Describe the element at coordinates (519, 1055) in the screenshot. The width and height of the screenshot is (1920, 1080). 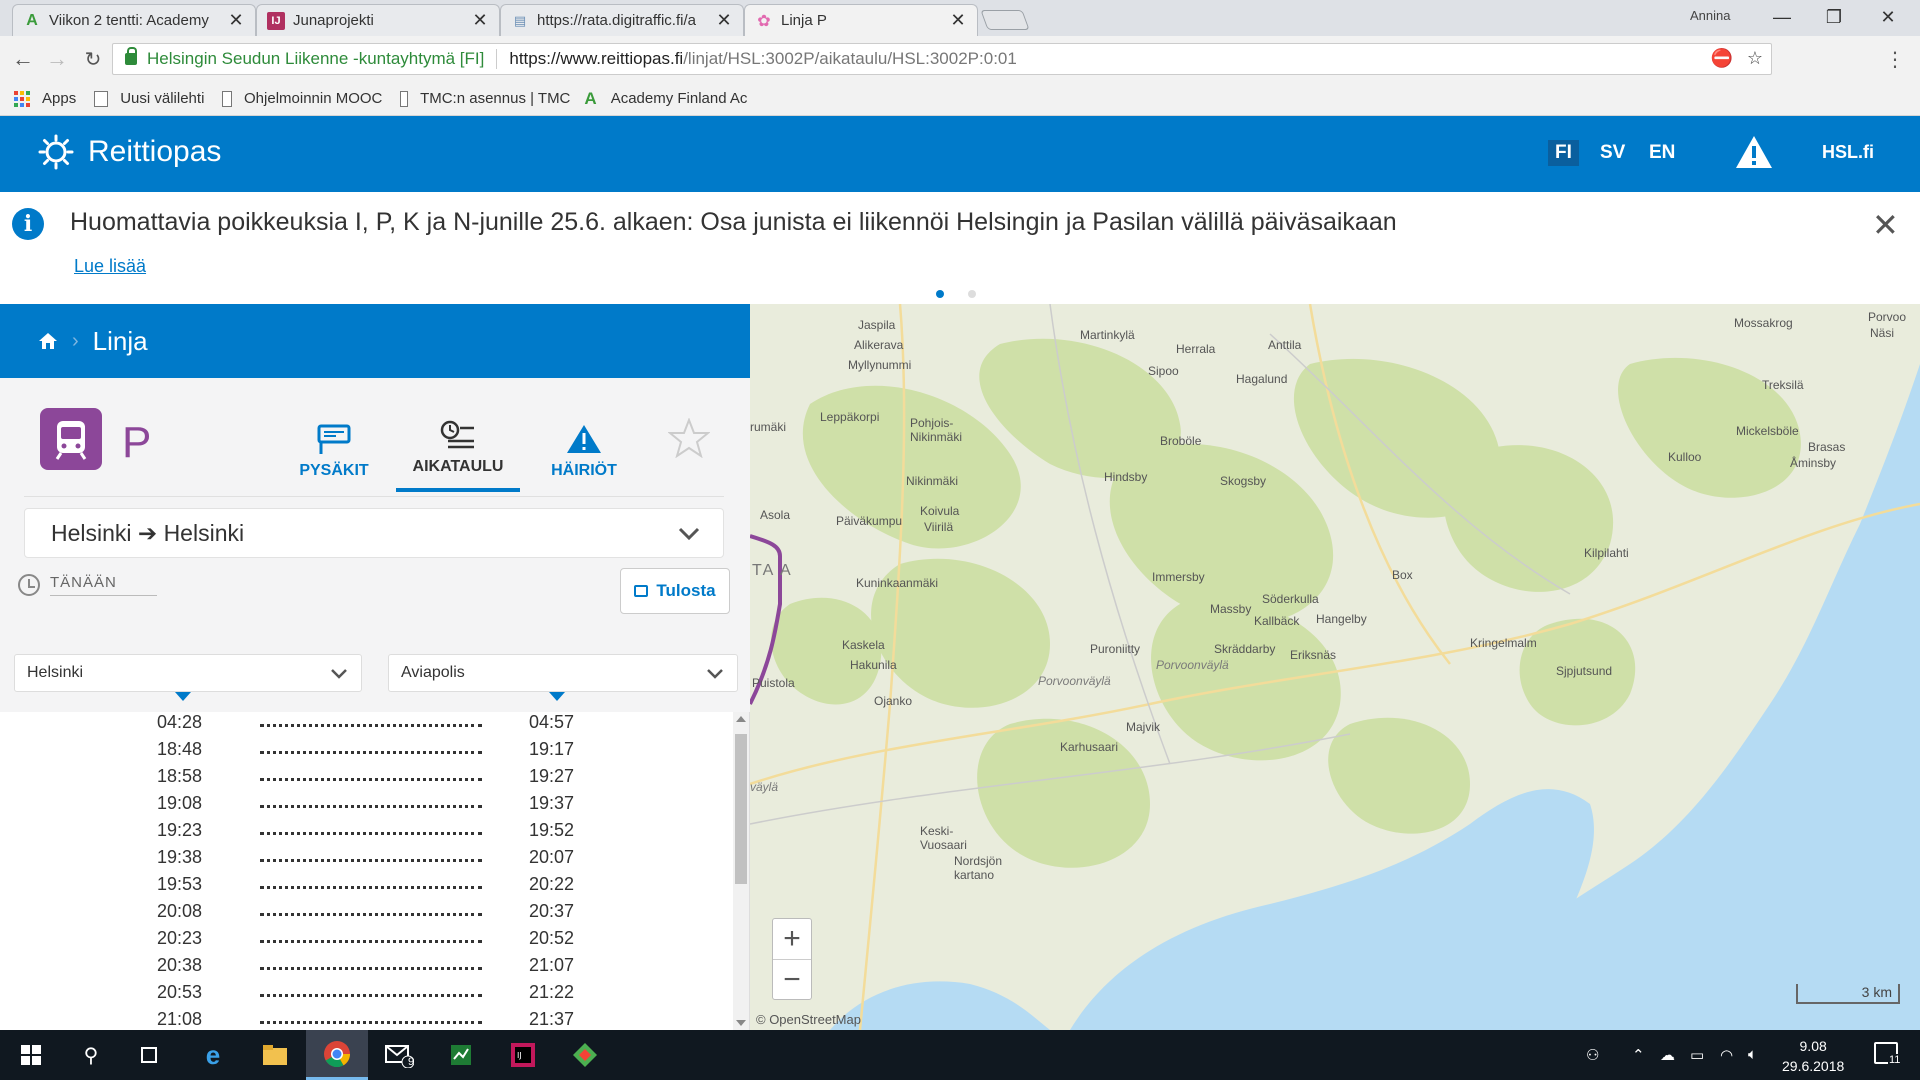
I see `svg-text: IJ` at that location.